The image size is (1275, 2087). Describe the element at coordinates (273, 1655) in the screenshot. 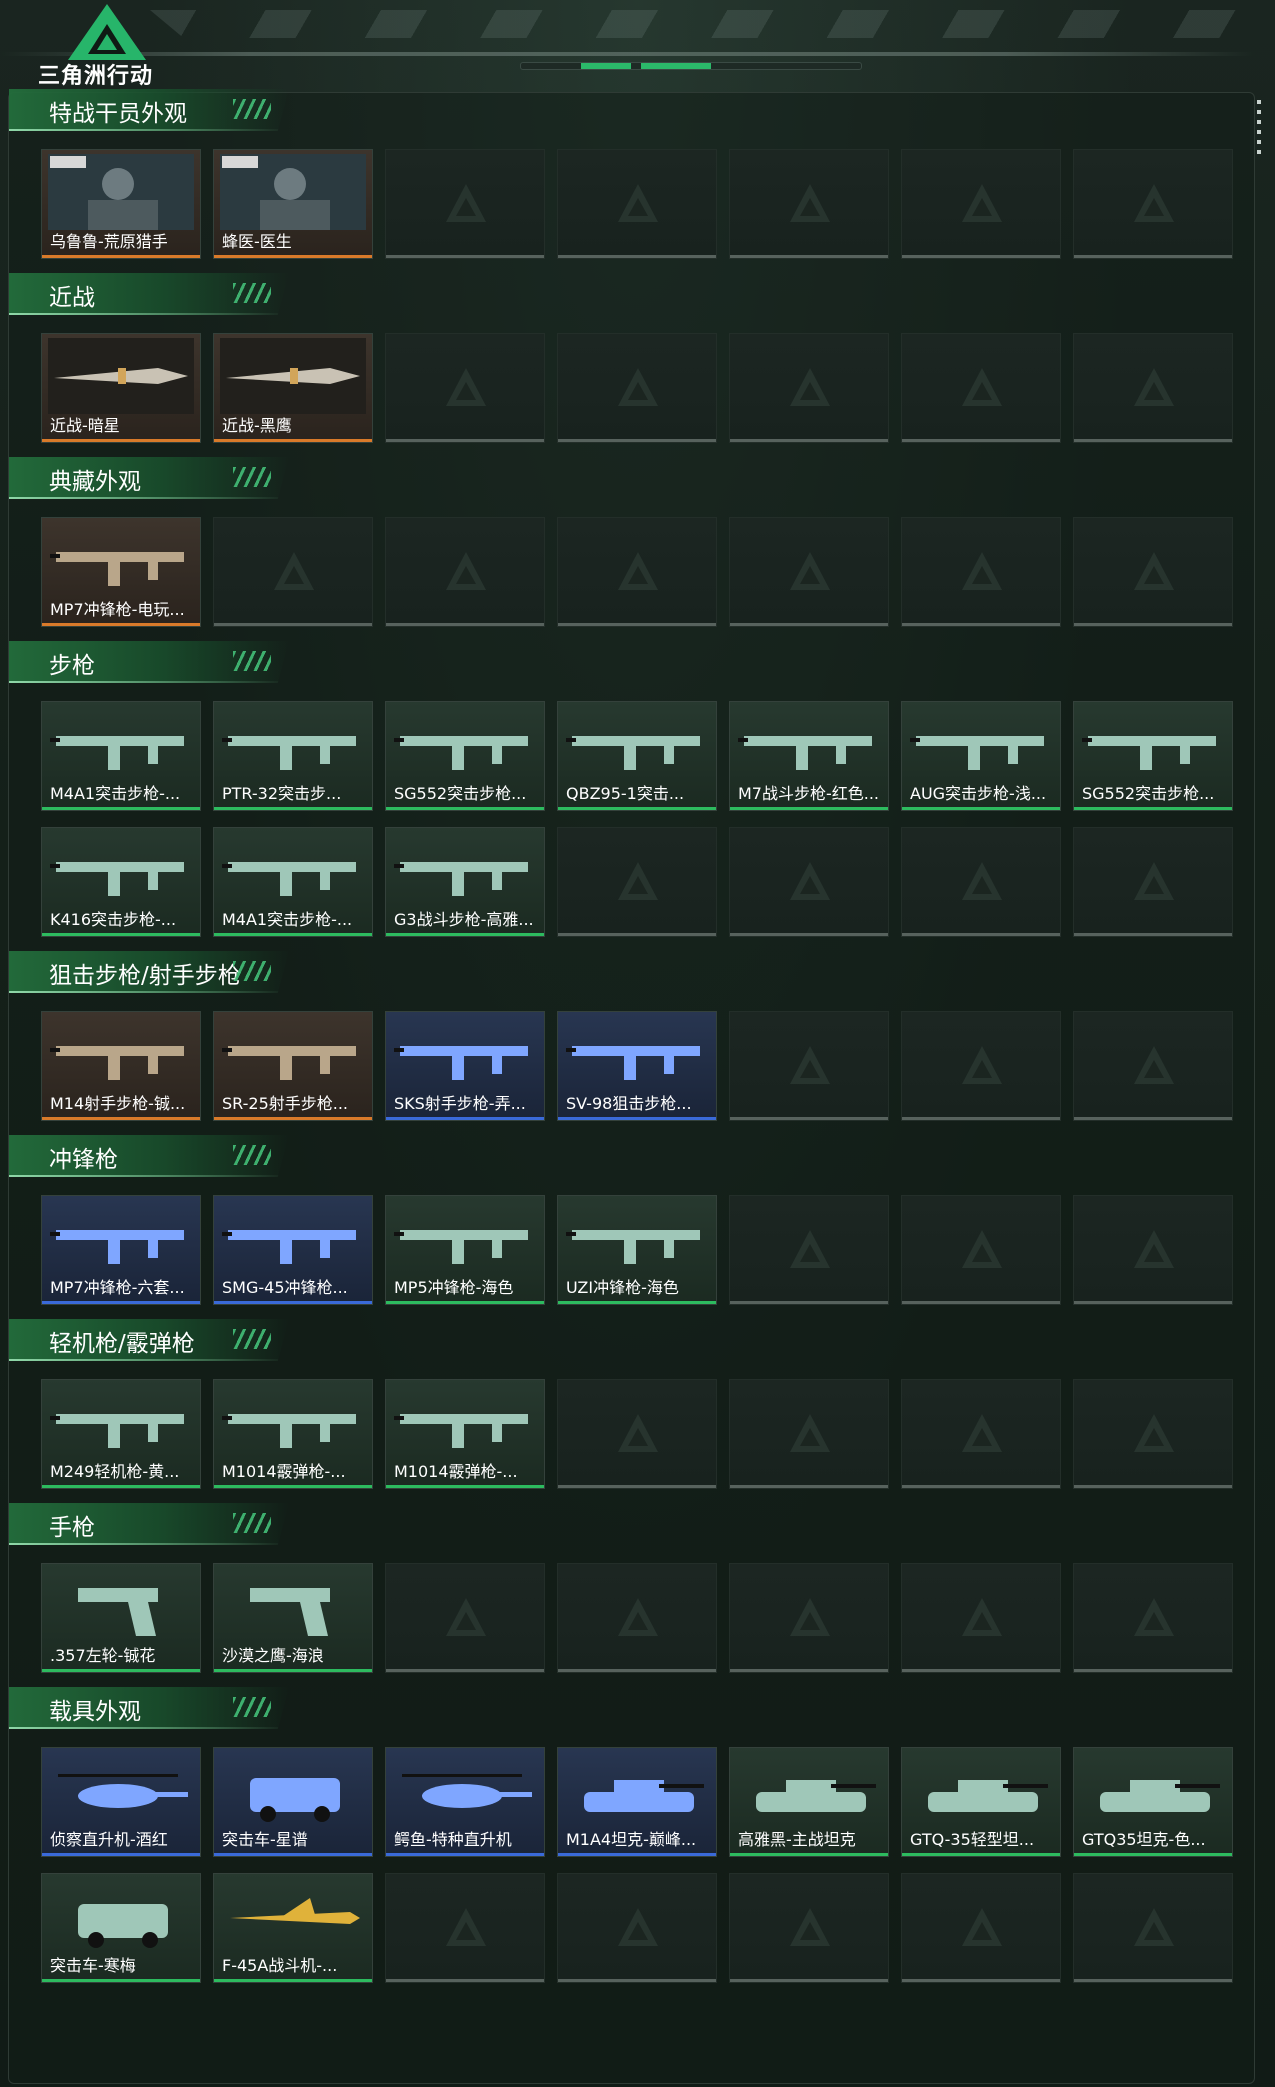

I see `item-name: 沙漠之鹰-海浪` at that location.